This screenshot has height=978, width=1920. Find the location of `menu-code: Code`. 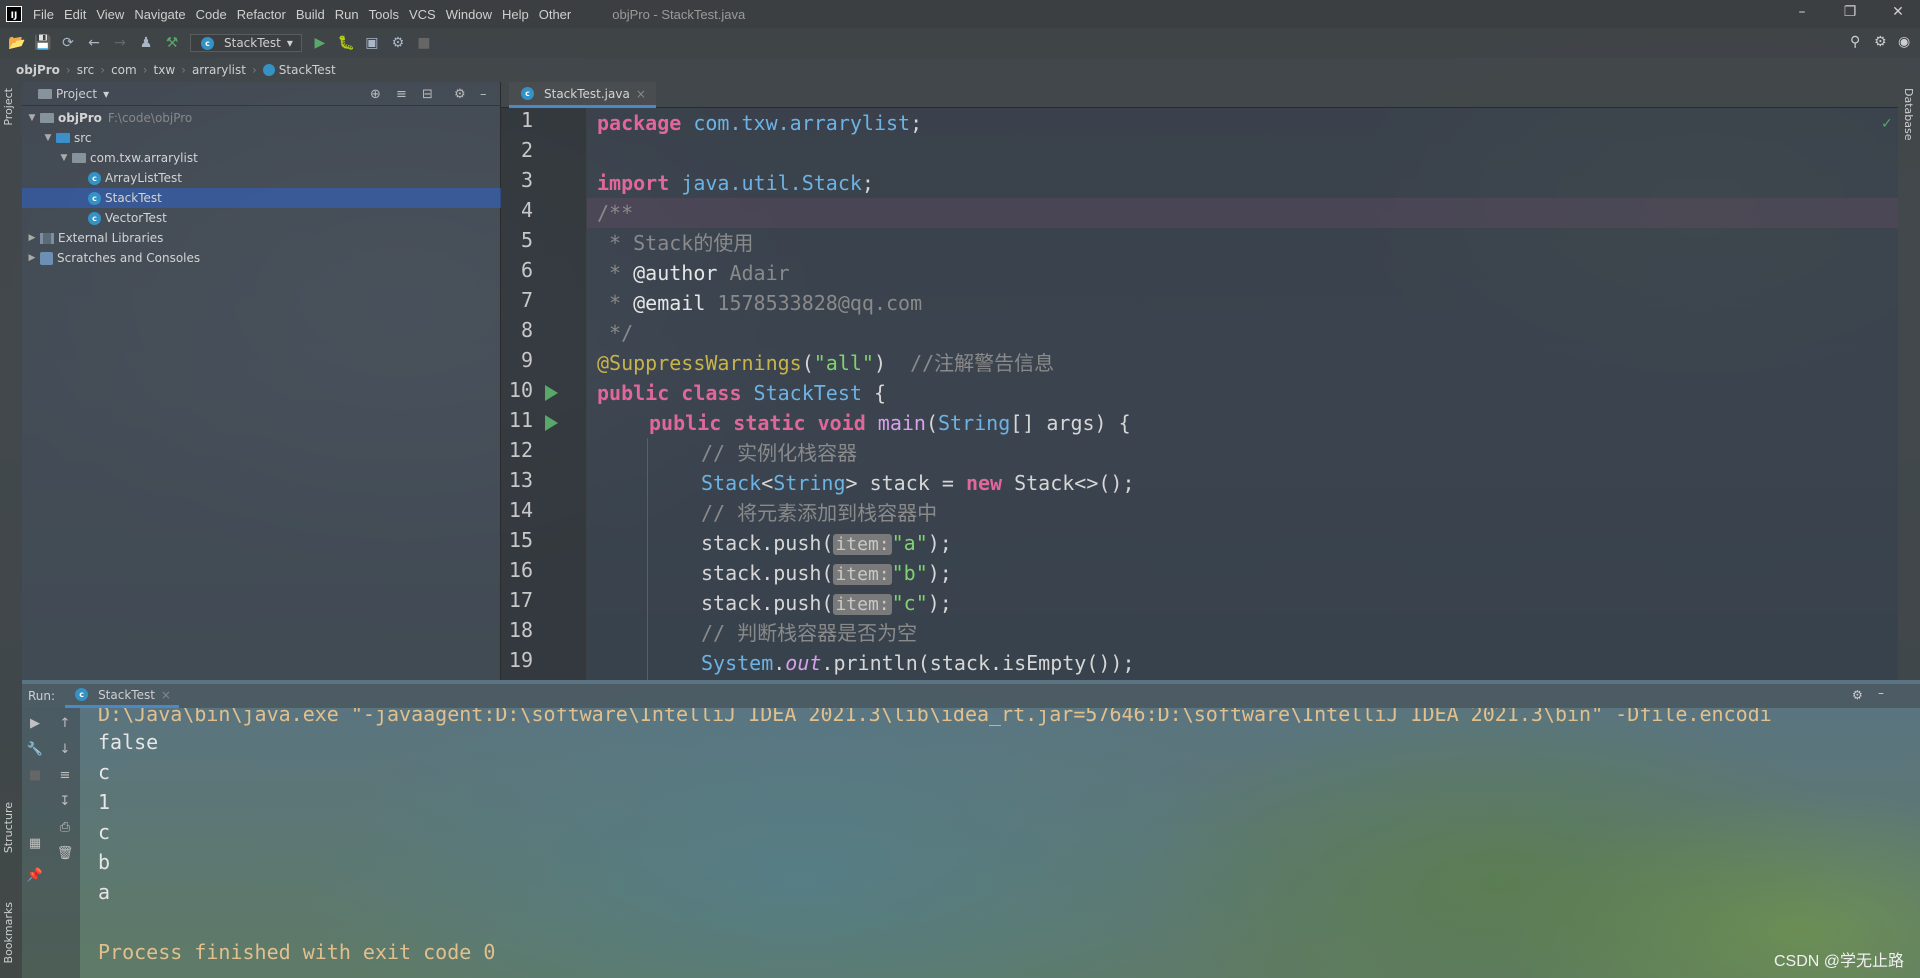

menu-code: Code is located at coordinates (211, 14).